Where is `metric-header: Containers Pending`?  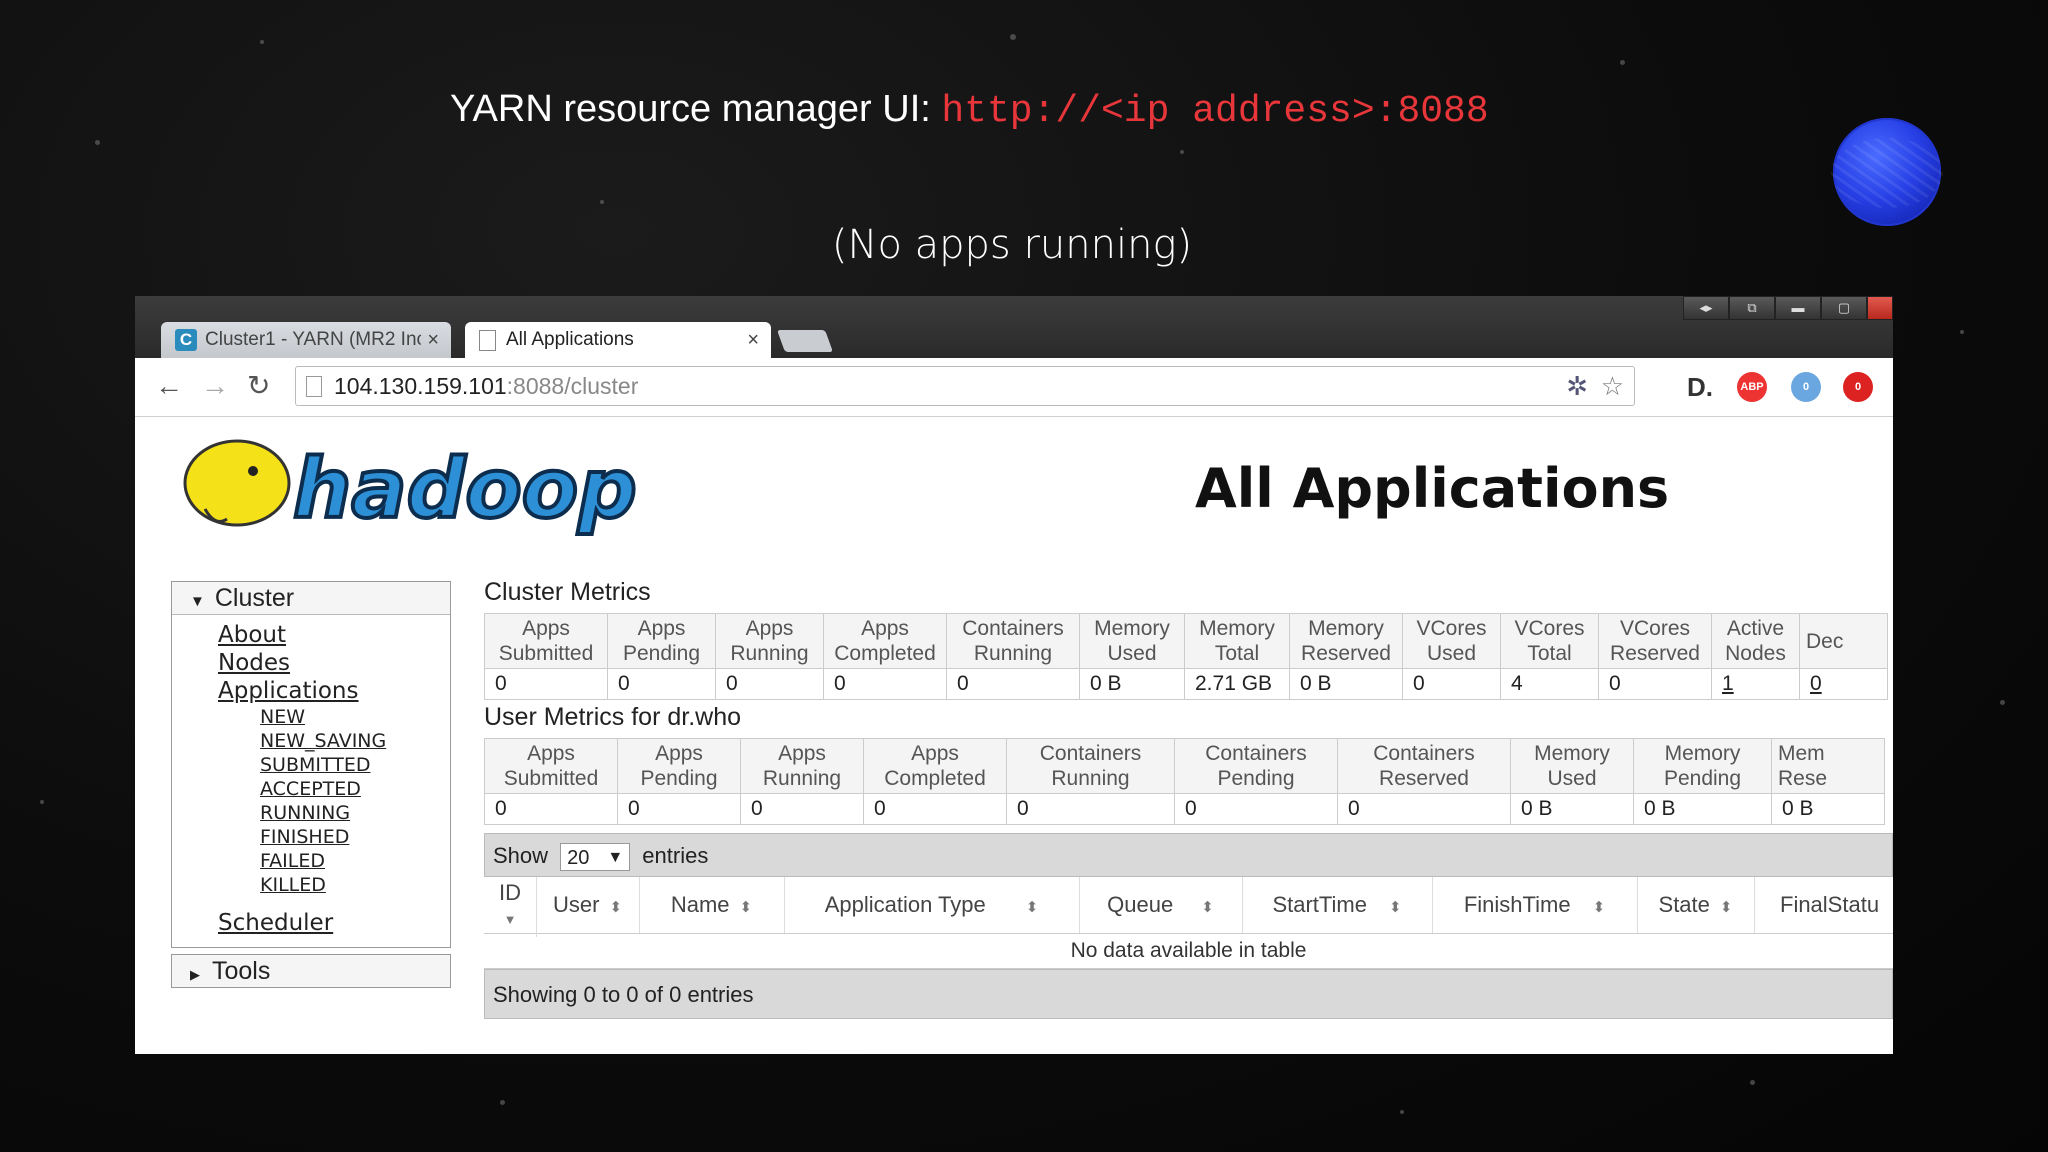 metric-header: Containers Pending is located at coordinates (1256, 766).